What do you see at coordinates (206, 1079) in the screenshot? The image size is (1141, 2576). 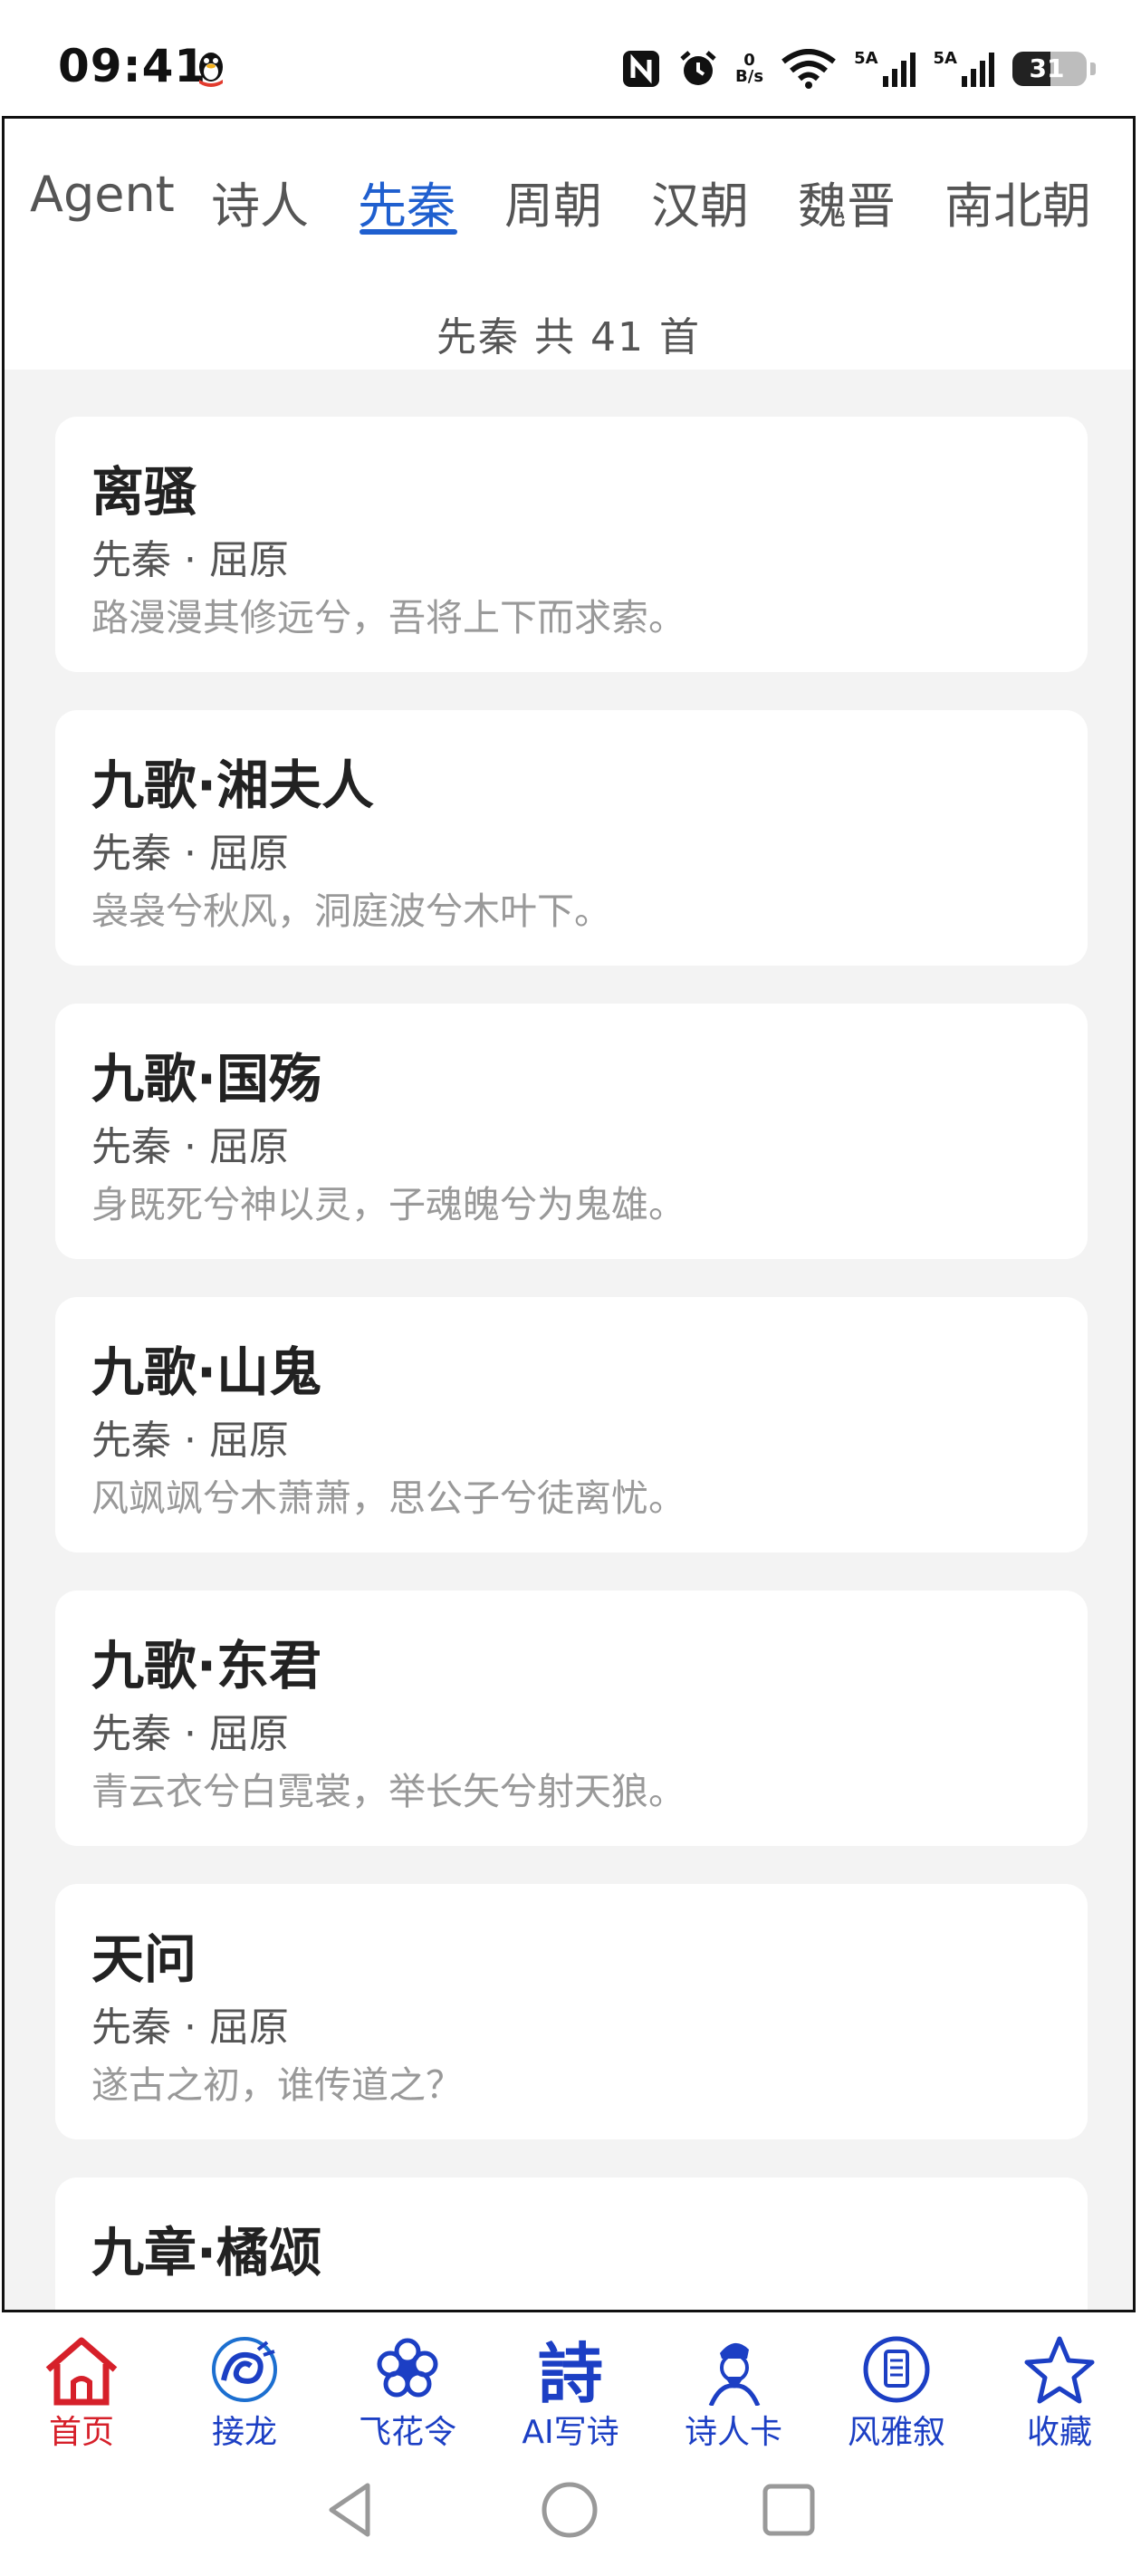 I see `poem-title: 九歌·国殇` at bounding box center [206, 1079].